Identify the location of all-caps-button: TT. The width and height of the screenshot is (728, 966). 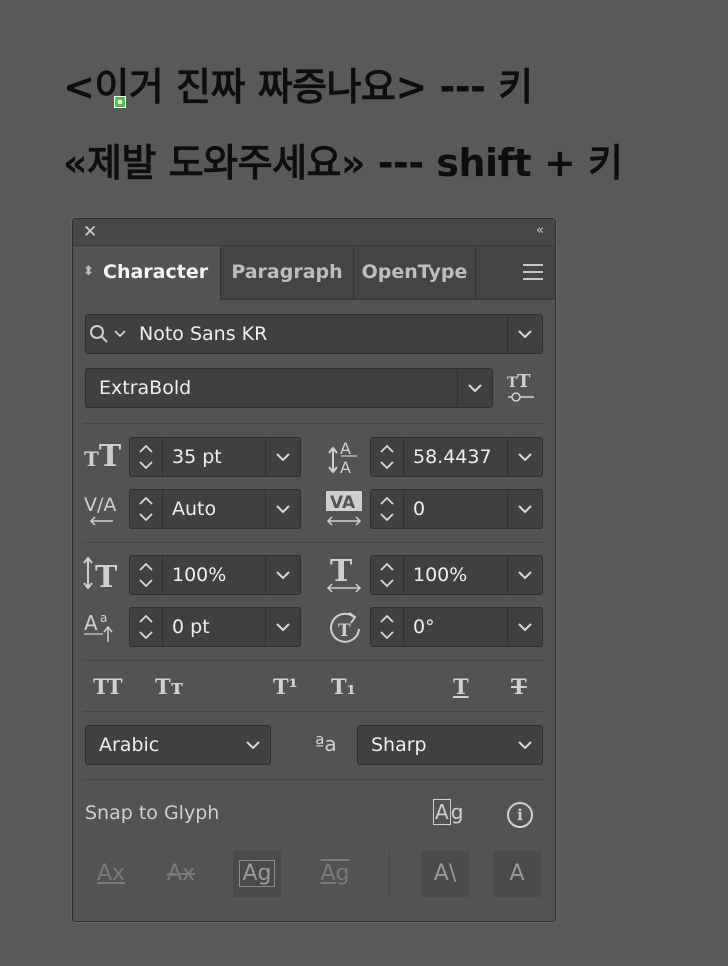
(107, 686).